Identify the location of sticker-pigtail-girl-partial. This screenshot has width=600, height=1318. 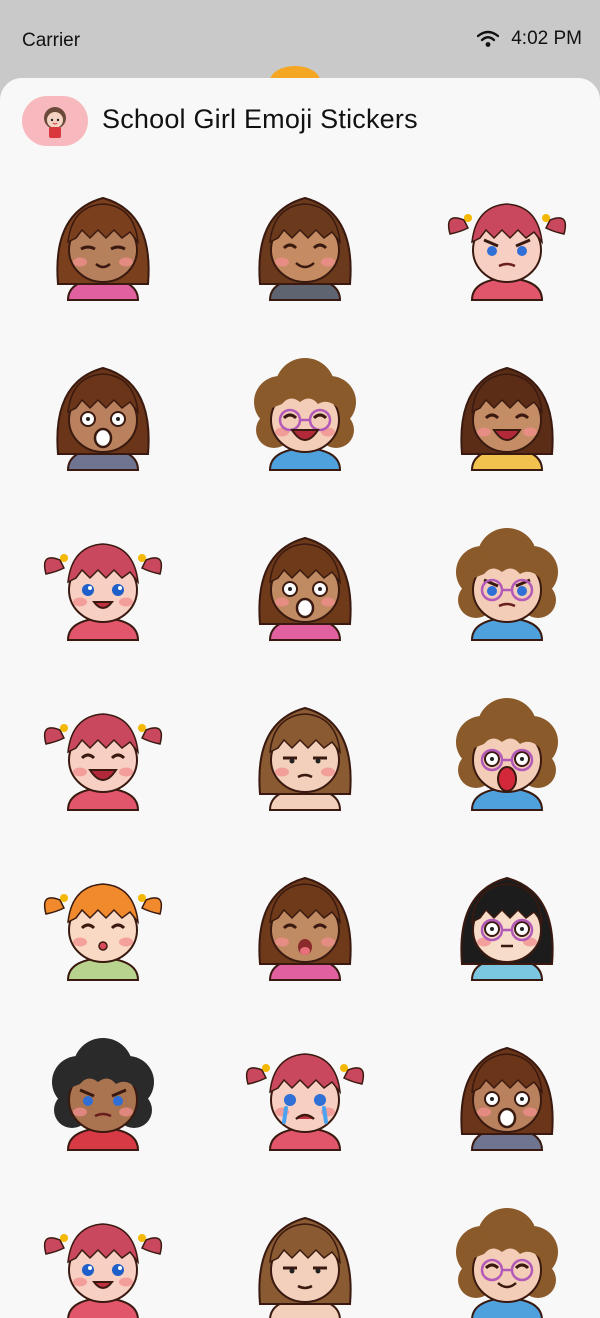
(103, 1255).